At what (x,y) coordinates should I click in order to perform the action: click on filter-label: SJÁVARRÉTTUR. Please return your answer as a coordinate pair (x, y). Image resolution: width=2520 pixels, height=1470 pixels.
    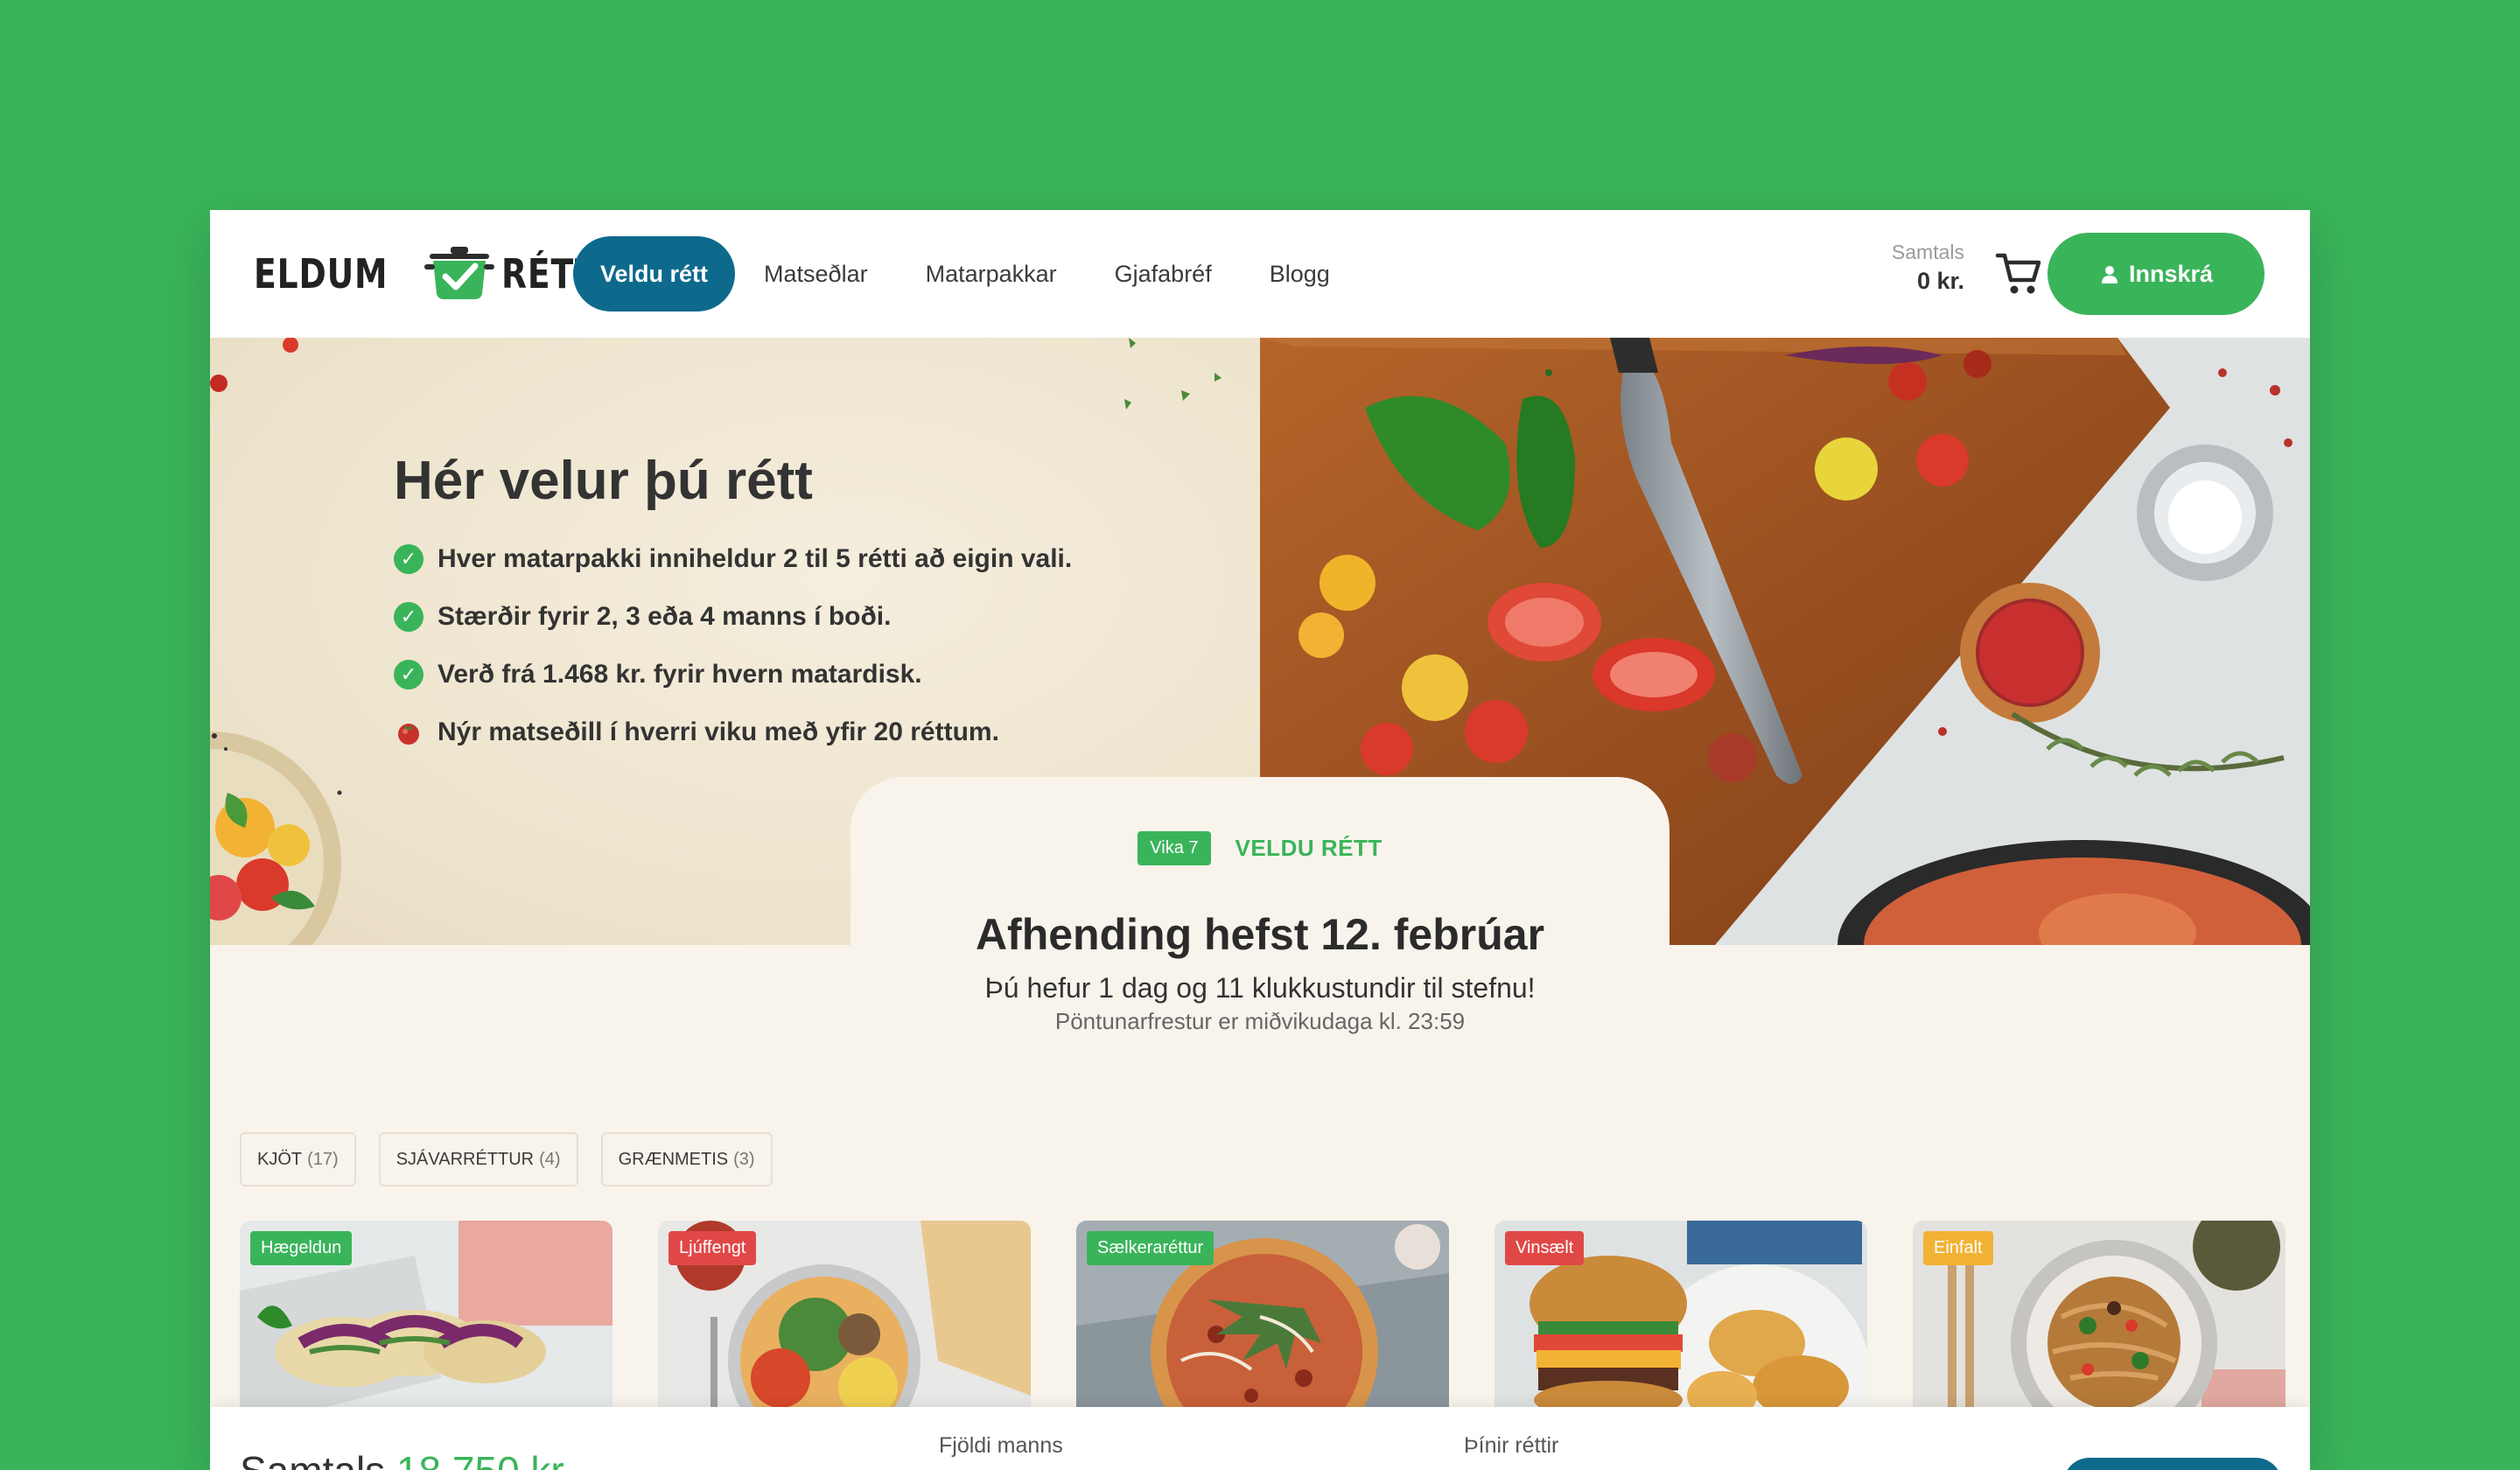
    Looking at the image, I should click on (465, 1159).